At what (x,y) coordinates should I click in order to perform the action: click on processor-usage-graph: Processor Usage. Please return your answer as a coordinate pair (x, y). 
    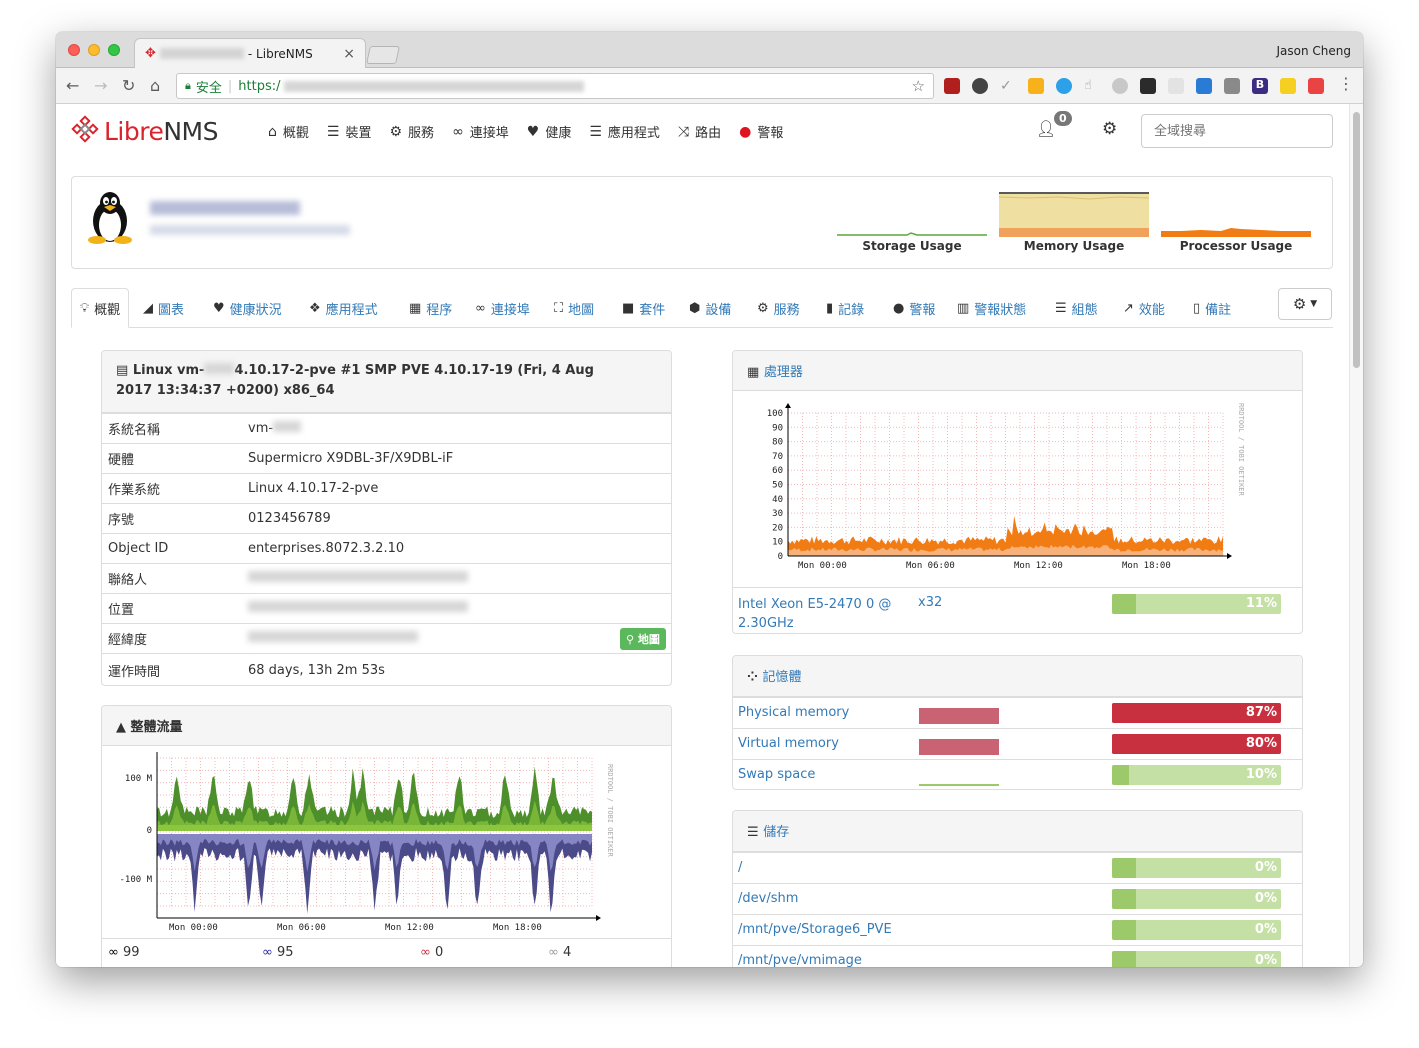
    Looking at the image, I should click on (1236, 222).